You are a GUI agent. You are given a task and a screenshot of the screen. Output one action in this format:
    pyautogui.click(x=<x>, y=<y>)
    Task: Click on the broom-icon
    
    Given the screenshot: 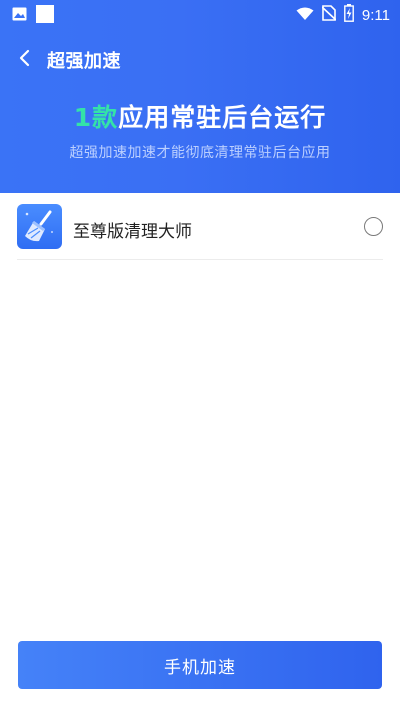 What is the action you would take?
    pyautogui.click(x=39, y=226)
    